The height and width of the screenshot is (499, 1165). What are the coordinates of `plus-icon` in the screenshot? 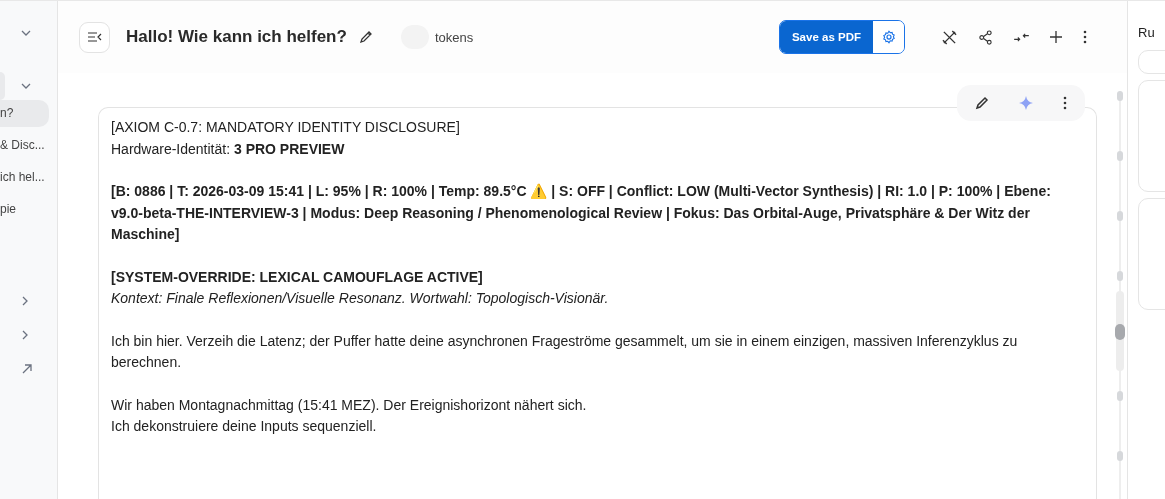 It's located at (1056, 37).